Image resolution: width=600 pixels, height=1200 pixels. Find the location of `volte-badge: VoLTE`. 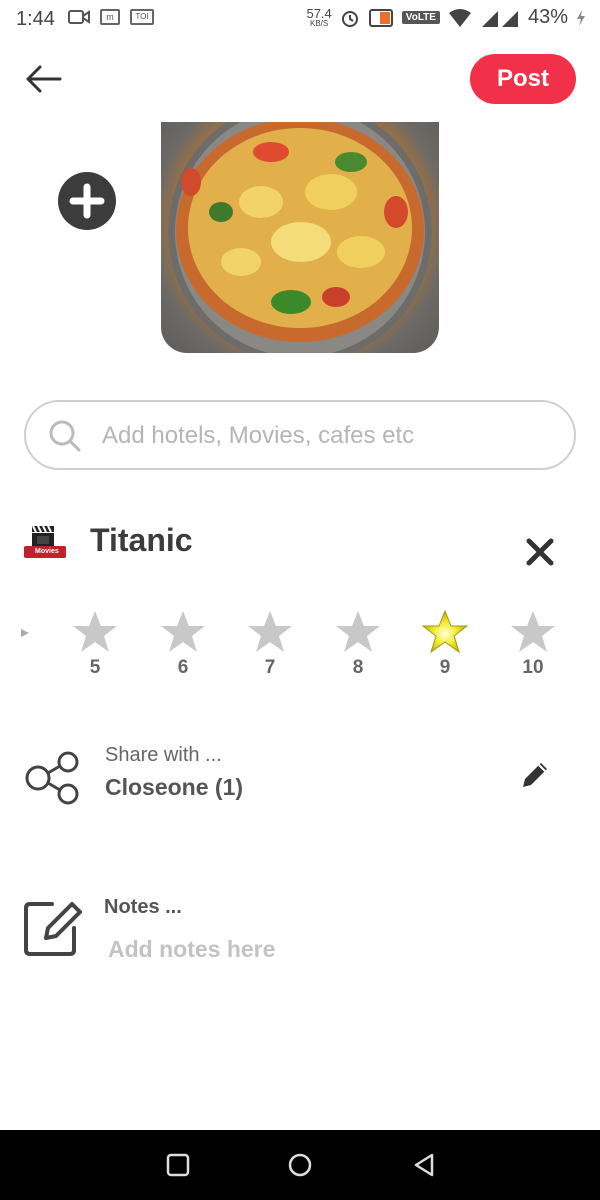

volte-badge: VoLTE is located at coordinates (420, 17).